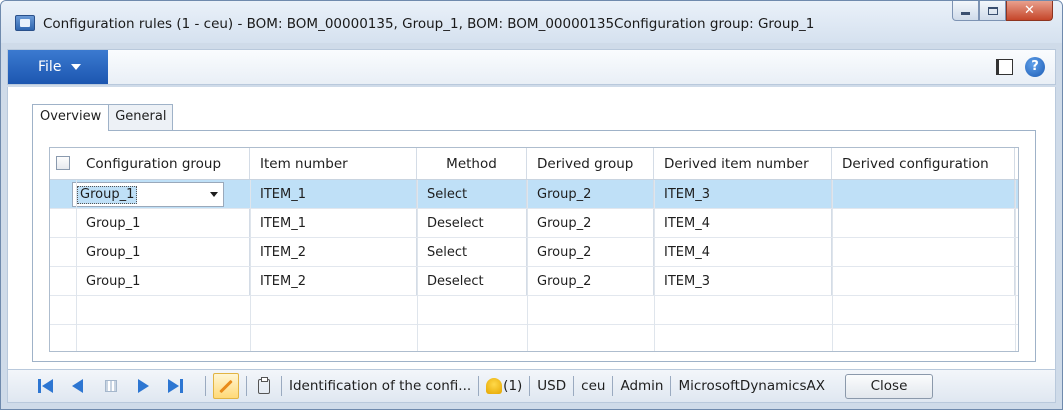 The image size is (1063, 410). I want to click on minimize-button, so click(965, 11).